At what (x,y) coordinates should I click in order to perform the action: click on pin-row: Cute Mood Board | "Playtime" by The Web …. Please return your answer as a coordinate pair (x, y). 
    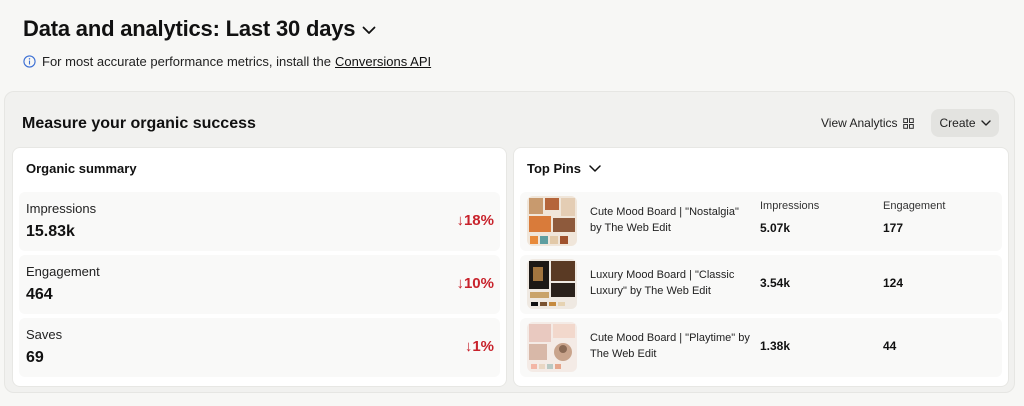
    Looking at the image, I should click on (761, 347).